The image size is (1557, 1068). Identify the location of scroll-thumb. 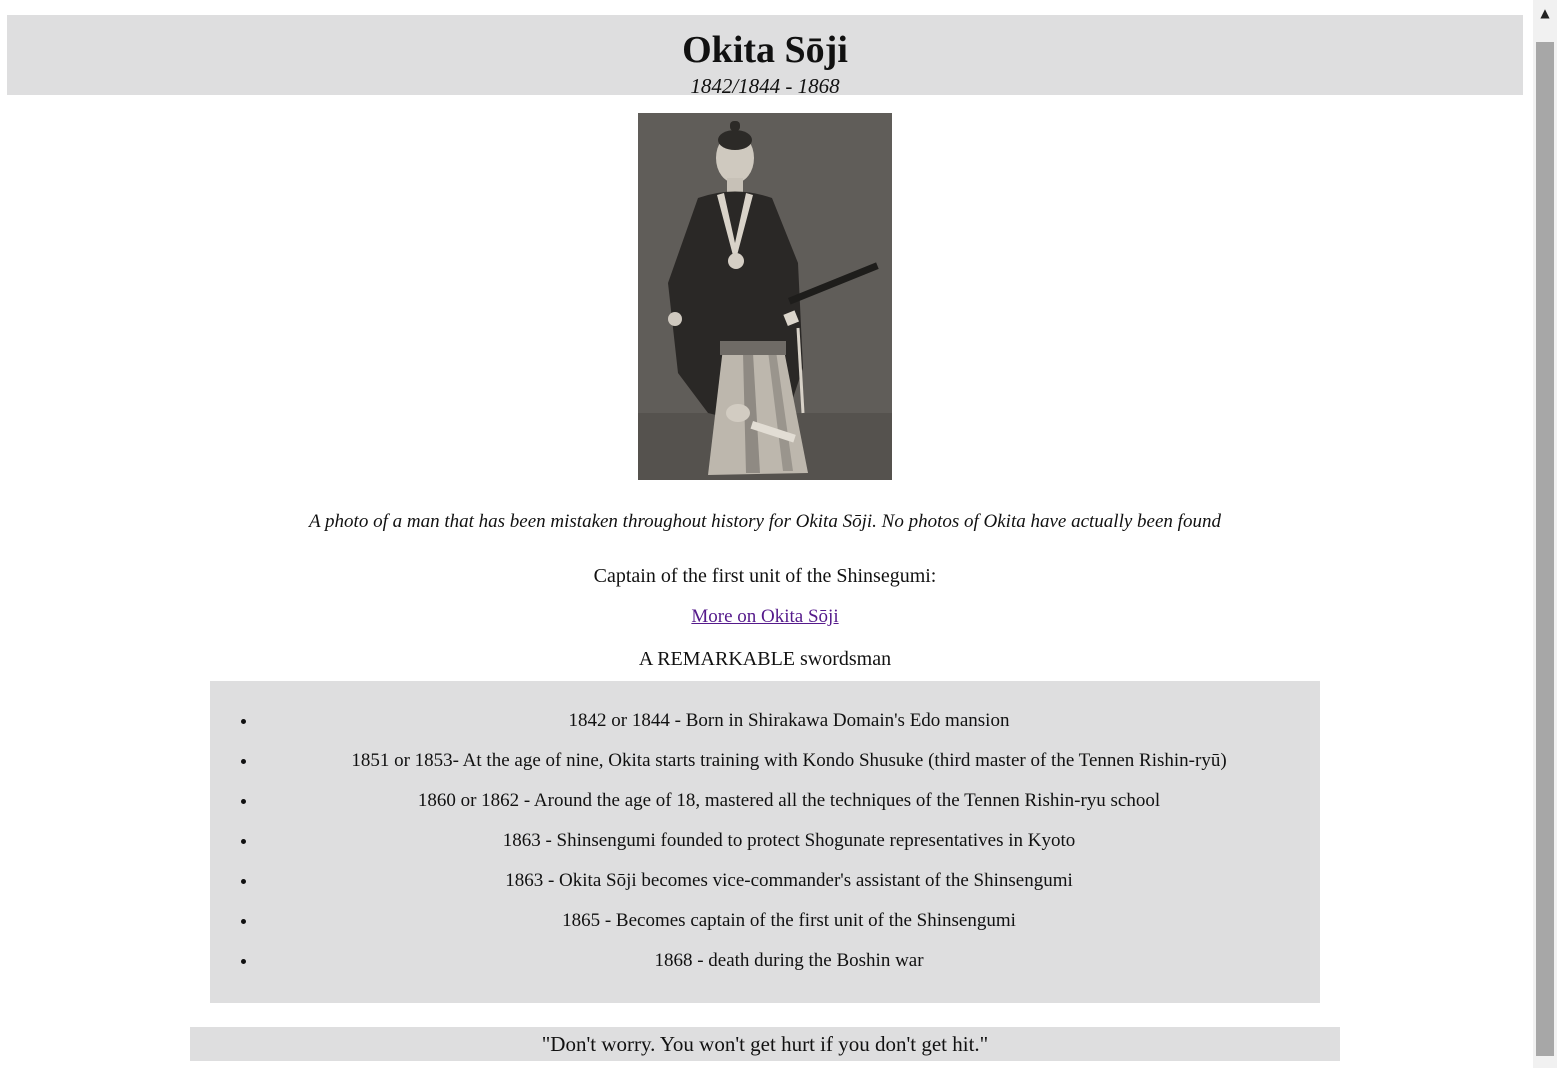
(1545, 549).